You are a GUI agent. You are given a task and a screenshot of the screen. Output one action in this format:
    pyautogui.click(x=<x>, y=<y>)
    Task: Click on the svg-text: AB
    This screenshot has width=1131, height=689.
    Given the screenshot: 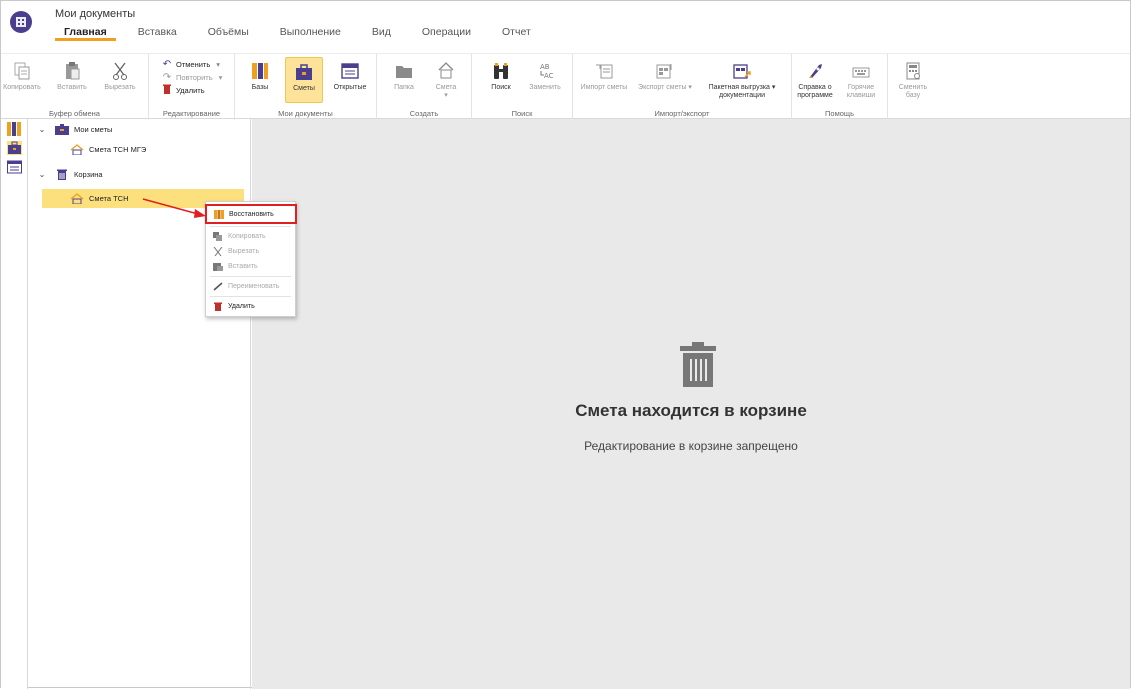 What is the action you would take?
    pyautogui.click(x=545, y=67)
    